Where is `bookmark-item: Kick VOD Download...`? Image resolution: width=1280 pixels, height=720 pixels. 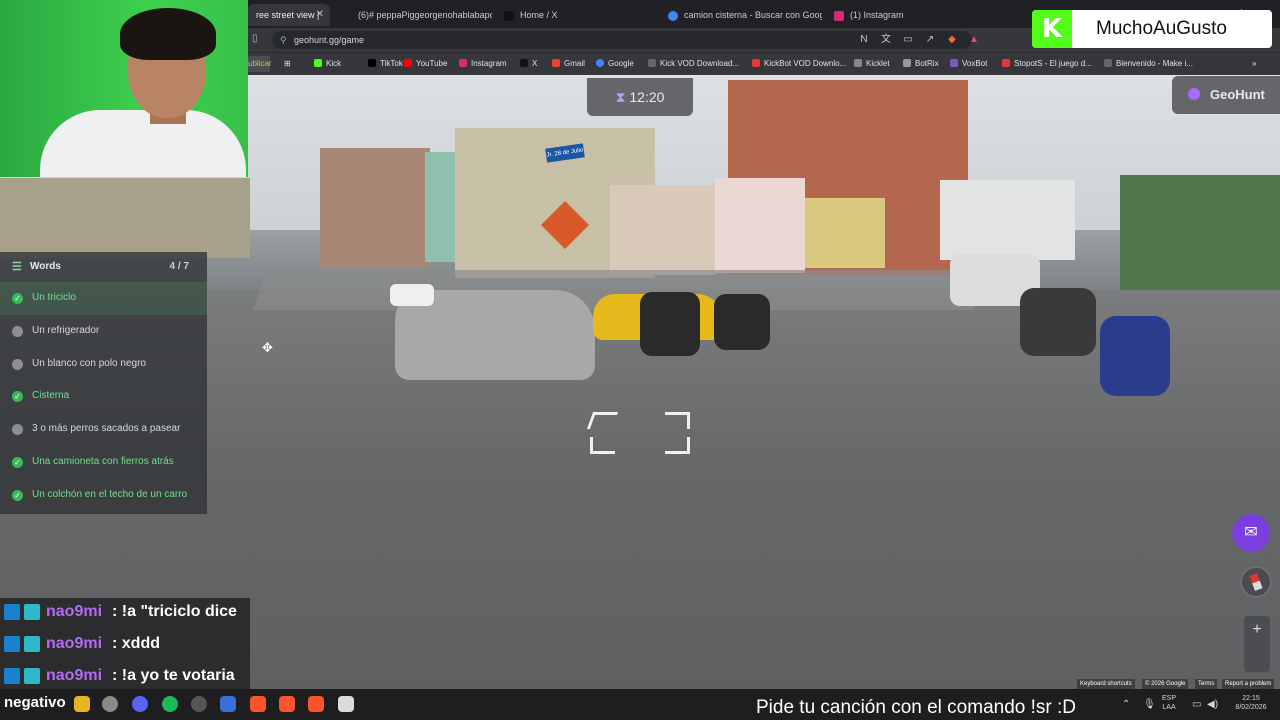
bookmark-item: Kick VOD Download... is located at coordinates (693, 64).